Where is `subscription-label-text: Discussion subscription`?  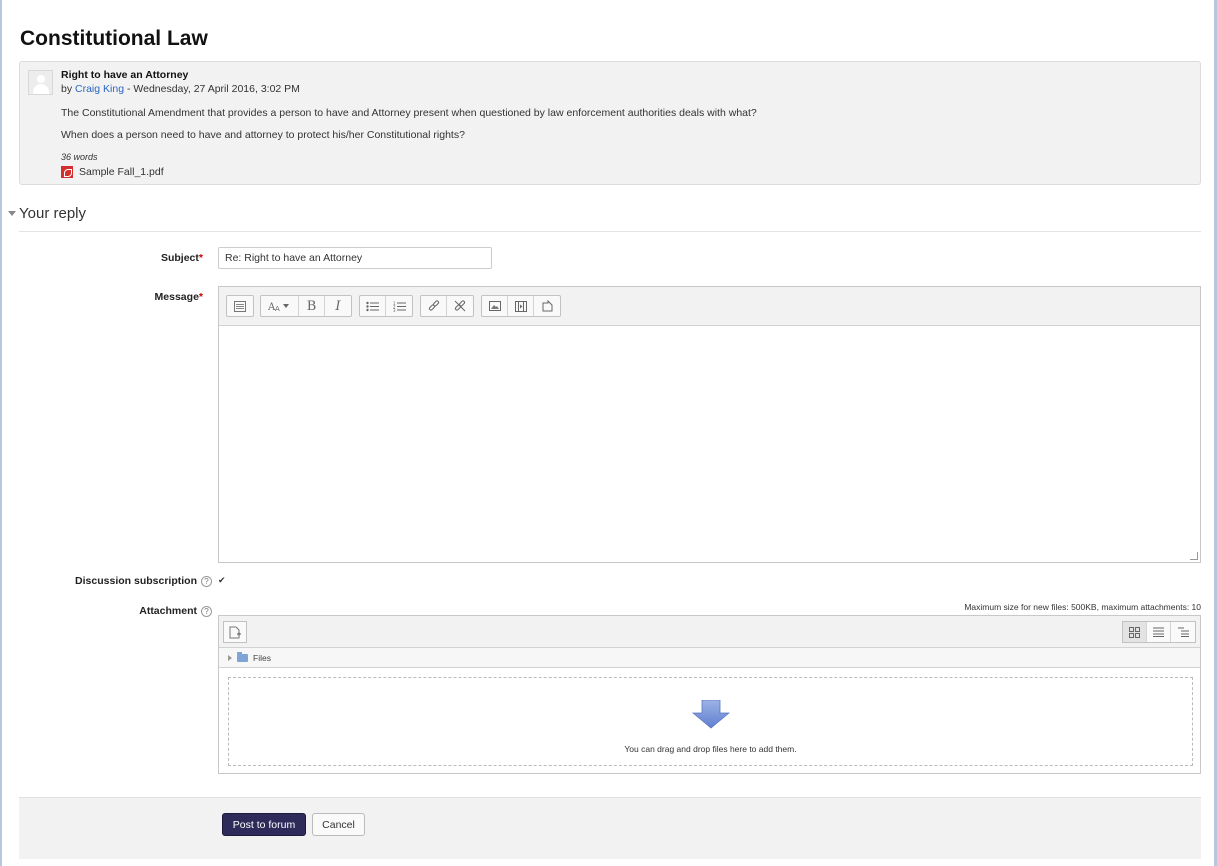 subscription-label-text: Discussion subscription is located at coordinates (136, 581).